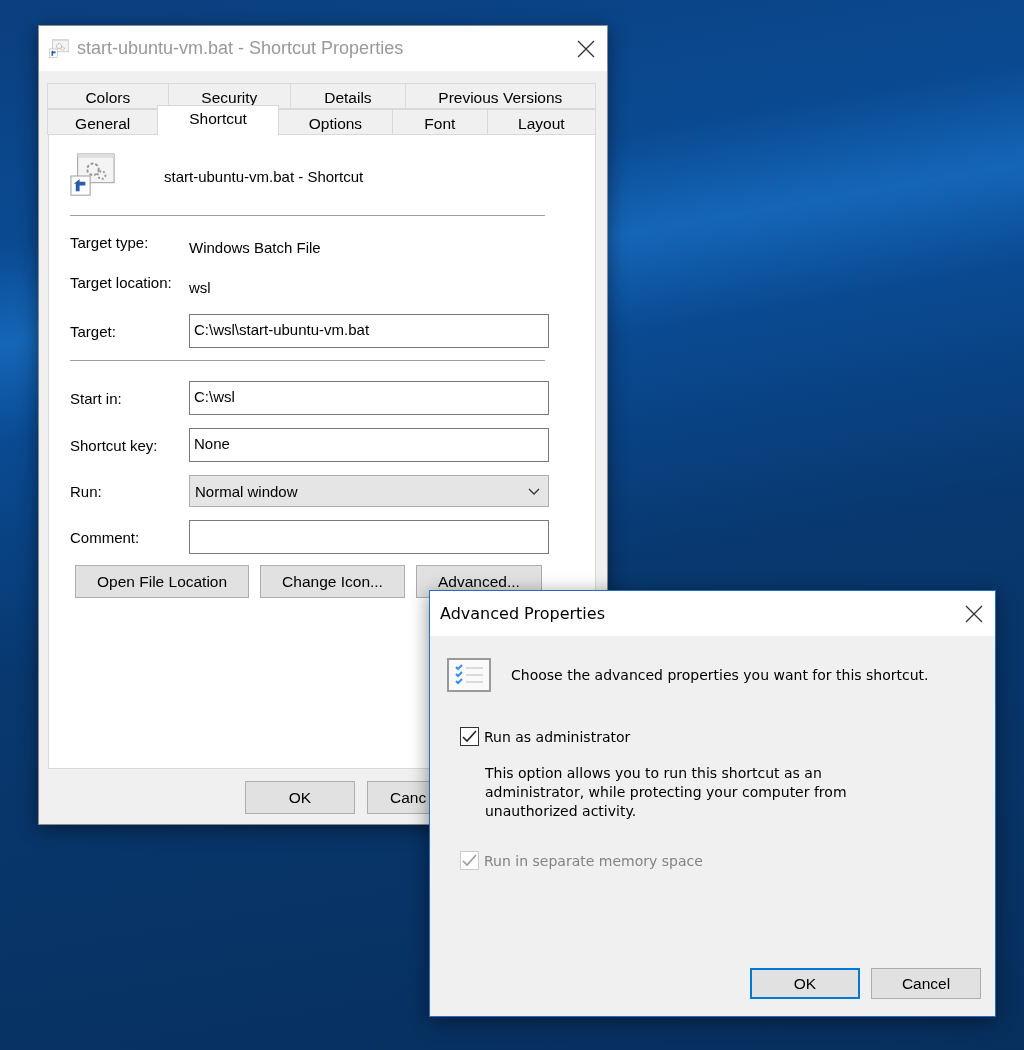 Image resolution: width=1024 pixels, height=1050 pixels. Describe the element at coordinates (218, 120) in the screenshot. I see `tab: Shortcut` at that location.